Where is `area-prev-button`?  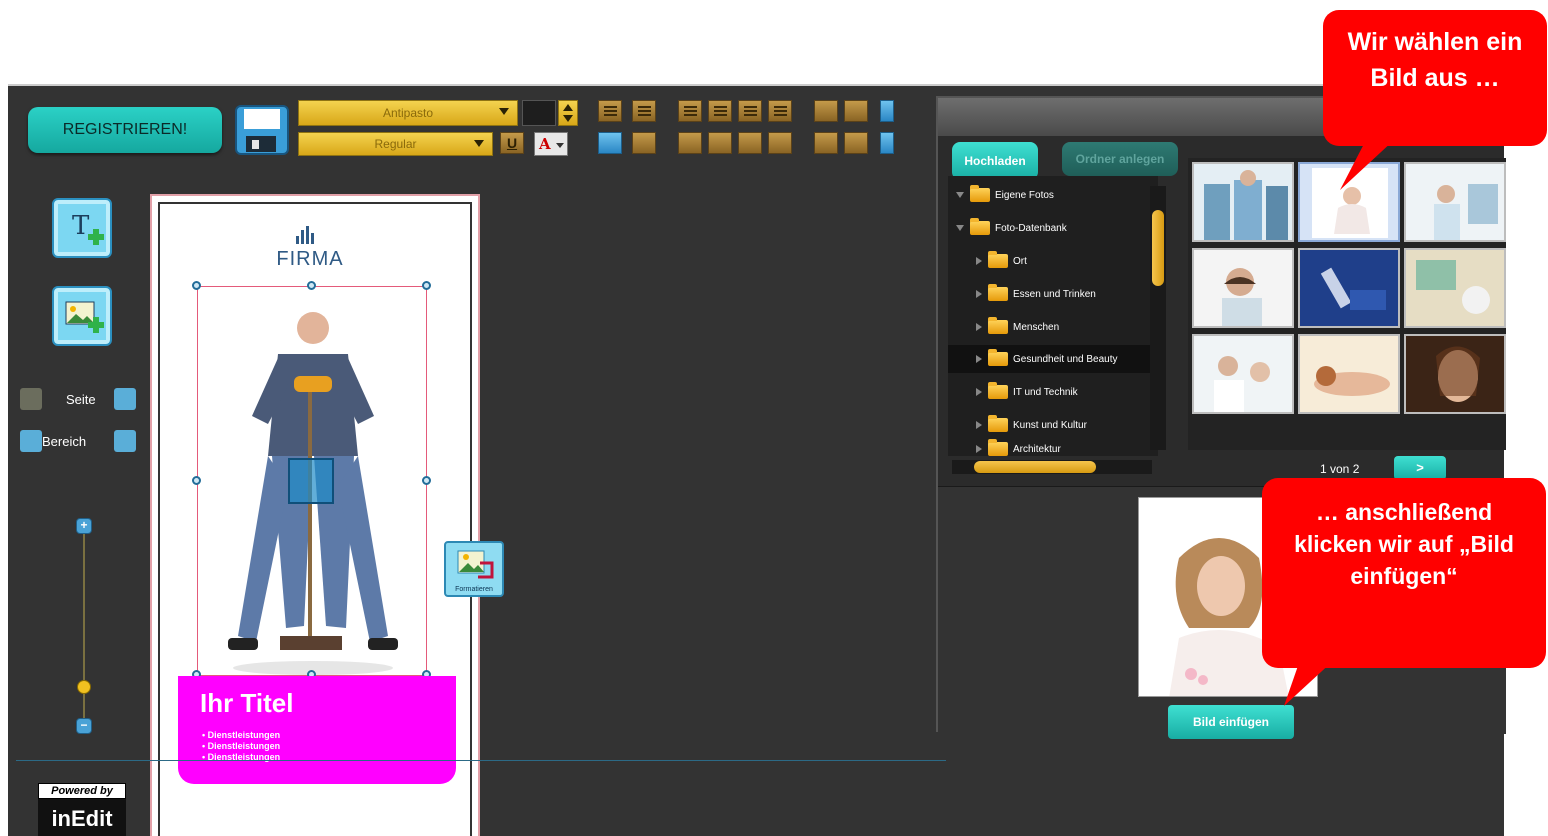 area-prev-button is located at coordinates (31, 441).